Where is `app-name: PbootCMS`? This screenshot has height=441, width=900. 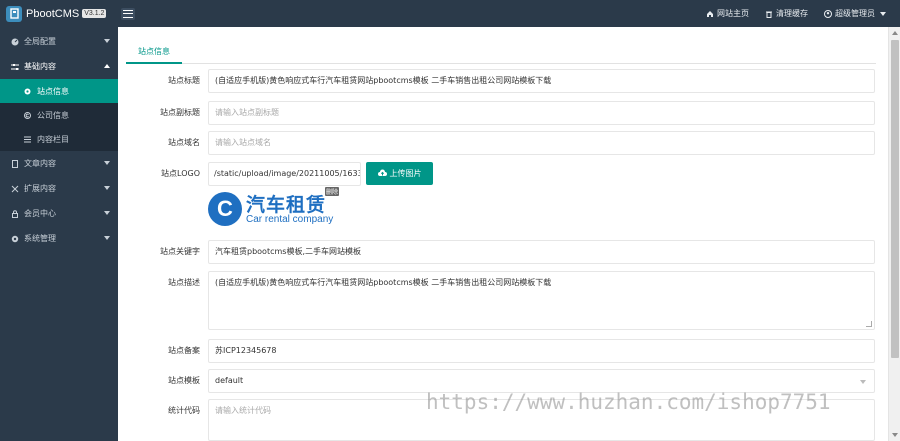
app-name: PbootCMS is located at coordinates (53, 13).